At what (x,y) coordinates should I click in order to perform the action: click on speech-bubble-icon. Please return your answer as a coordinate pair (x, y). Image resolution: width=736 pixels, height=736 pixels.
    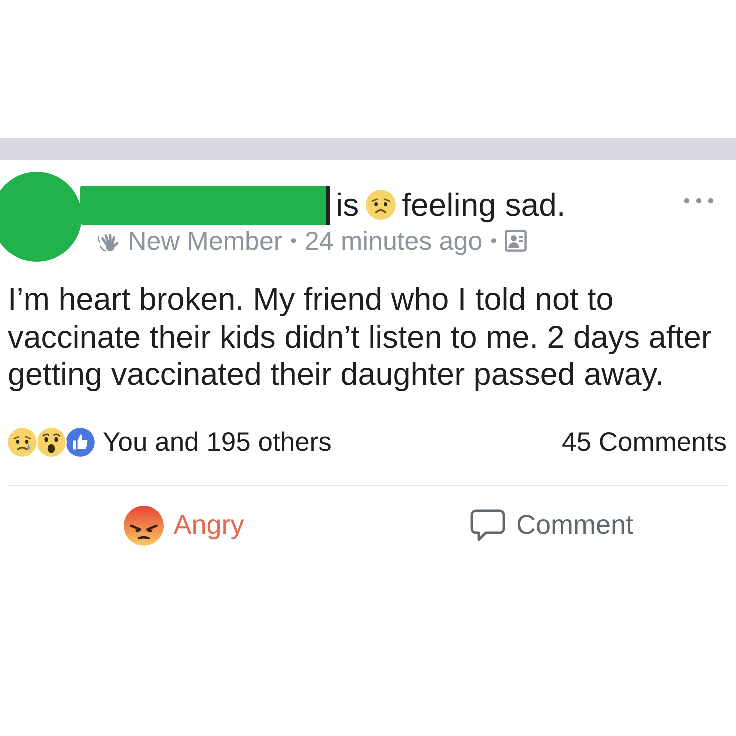
    Looking at the image, I should click on (488, 525).